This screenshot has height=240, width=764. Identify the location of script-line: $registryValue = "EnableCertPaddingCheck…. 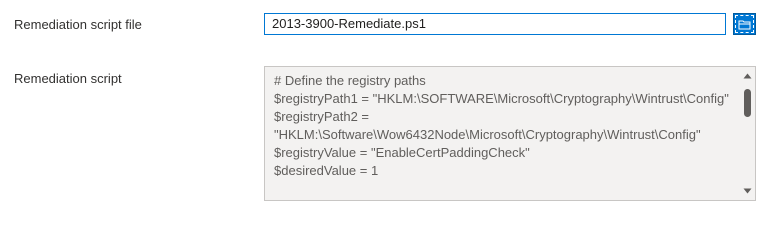
(402, 152).